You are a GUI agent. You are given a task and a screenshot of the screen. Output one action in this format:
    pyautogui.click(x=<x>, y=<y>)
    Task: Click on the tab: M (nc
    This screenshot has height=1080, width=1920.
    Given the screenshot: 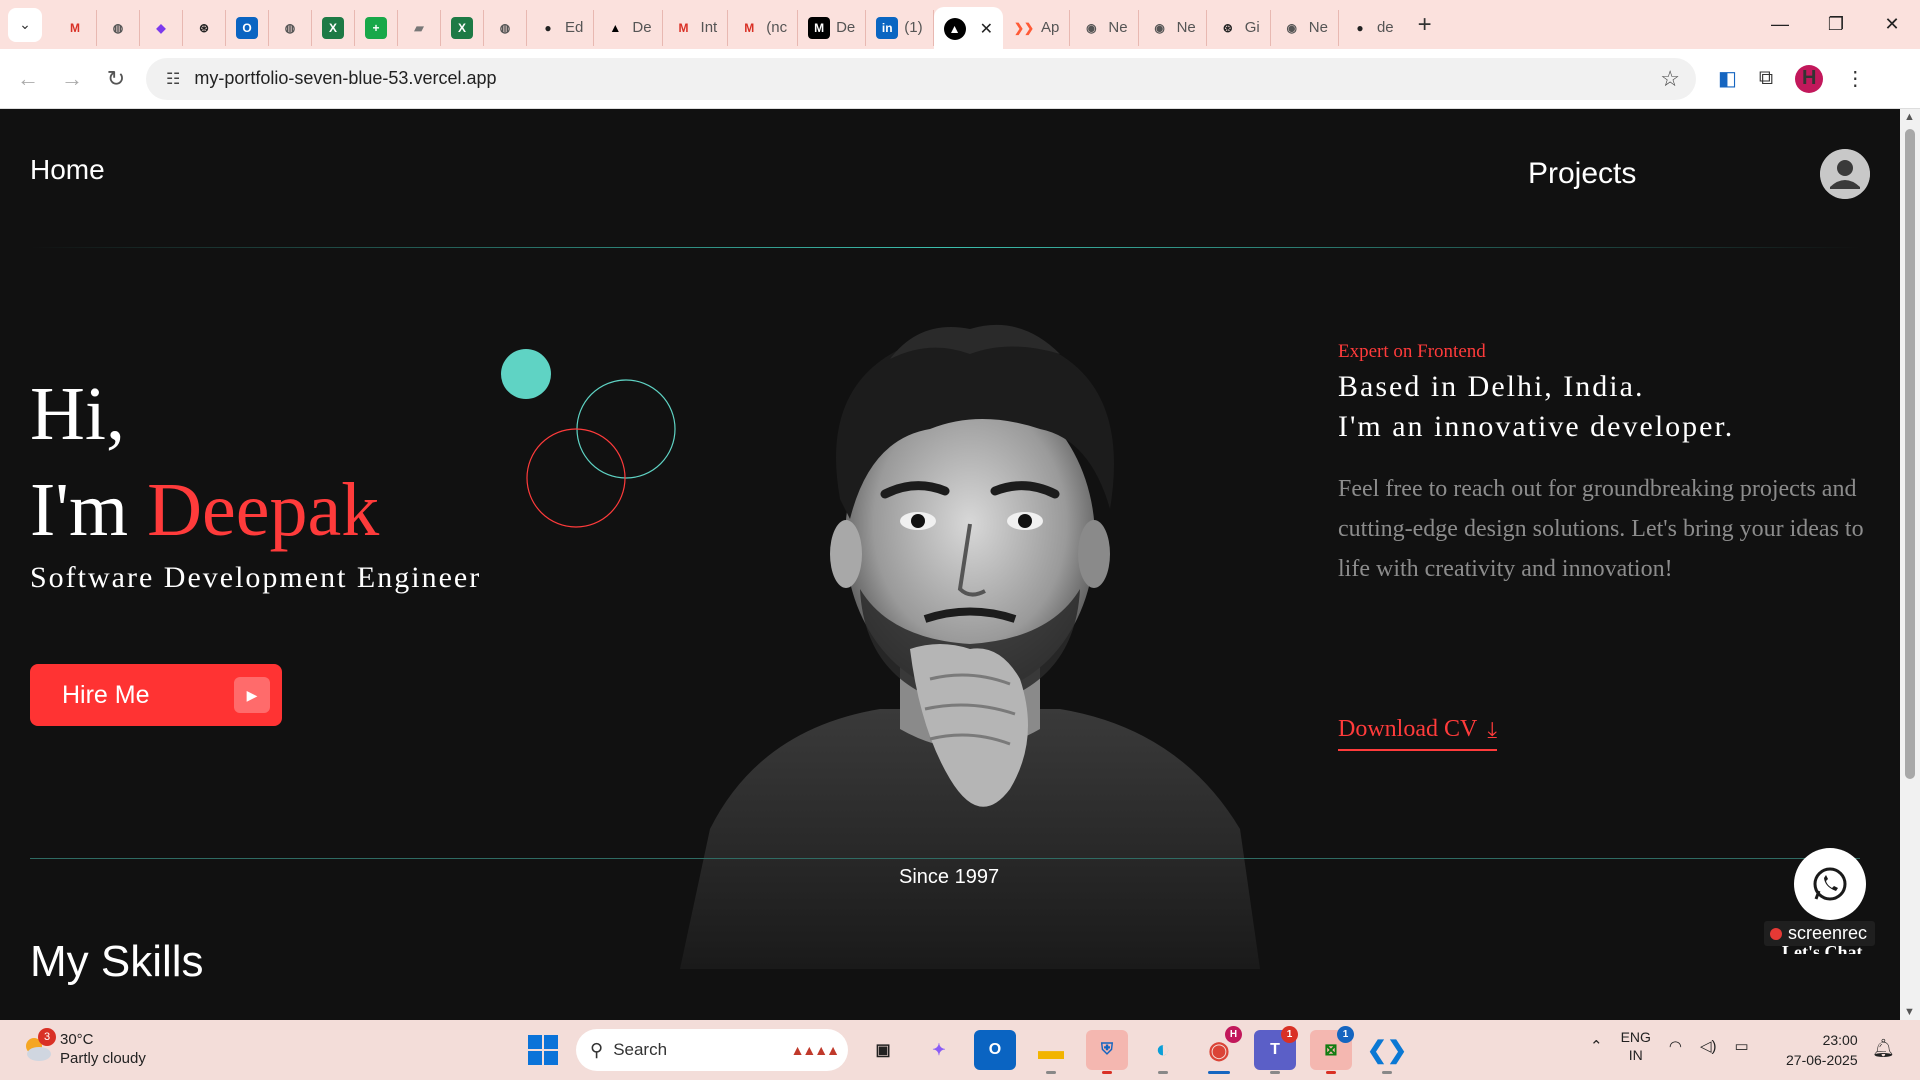 What is the action you would take?
    pyautogui.click(x=763, y=27)
    